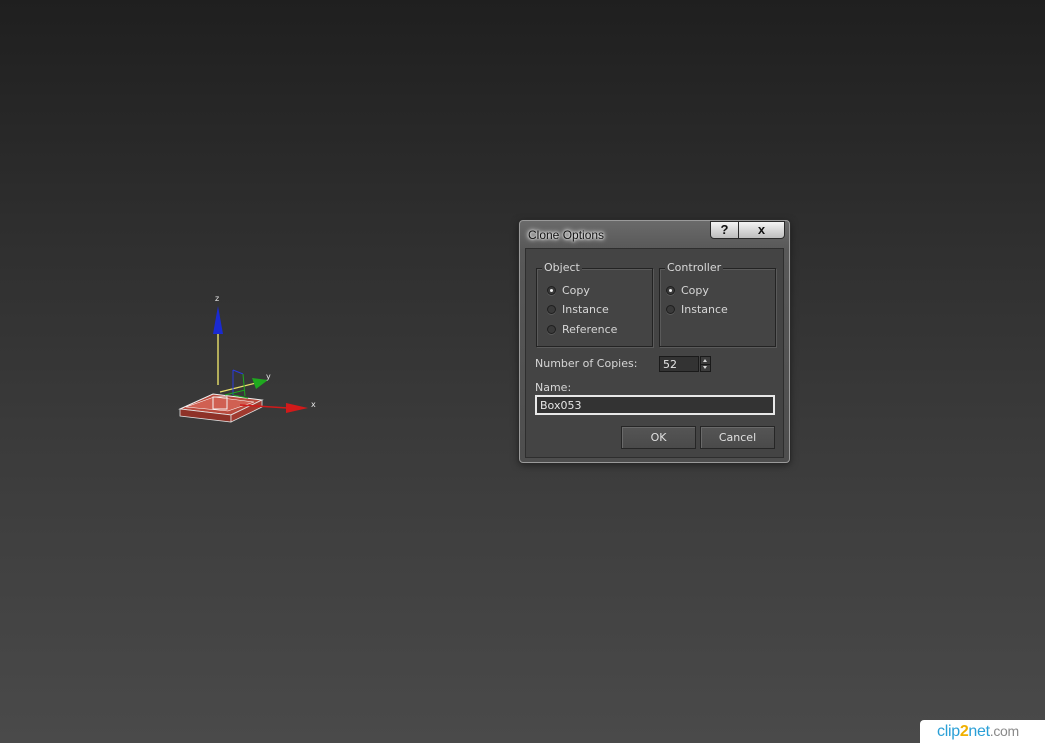 This screenshot has width=1045, height=743. What do you see at coordinates (221, 408) in the screenshot?
I see `selected-box-object` at bounding box center [221, 408].